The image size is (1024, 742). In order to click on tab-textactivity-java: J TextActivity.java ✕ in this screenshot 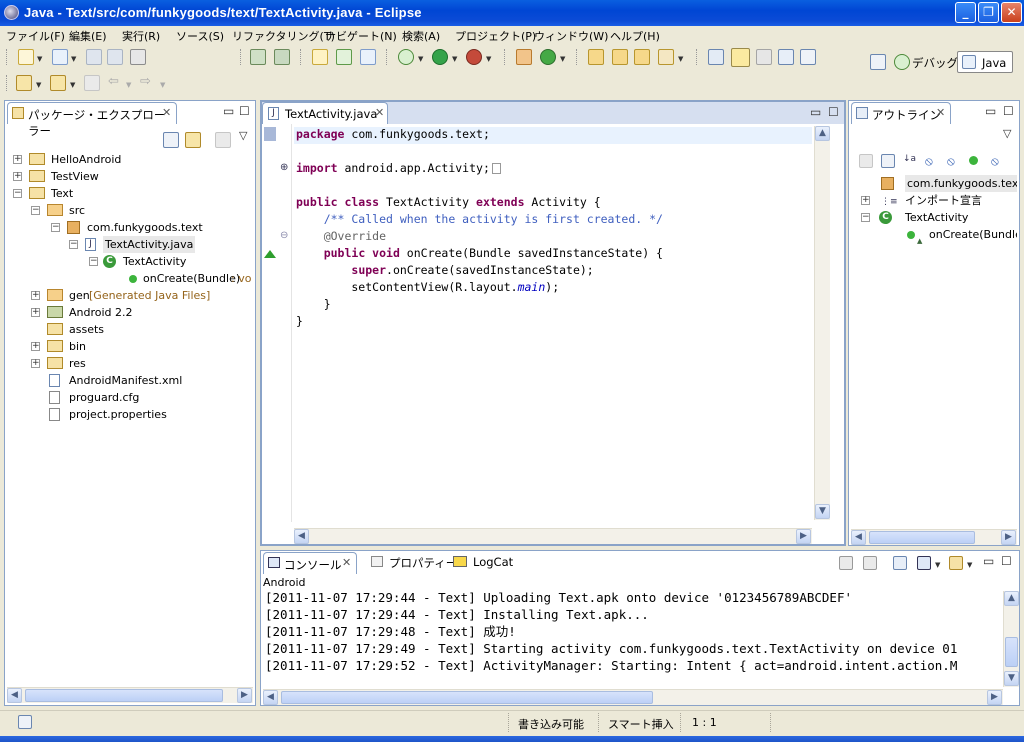, I will do `click(325, 113)`.